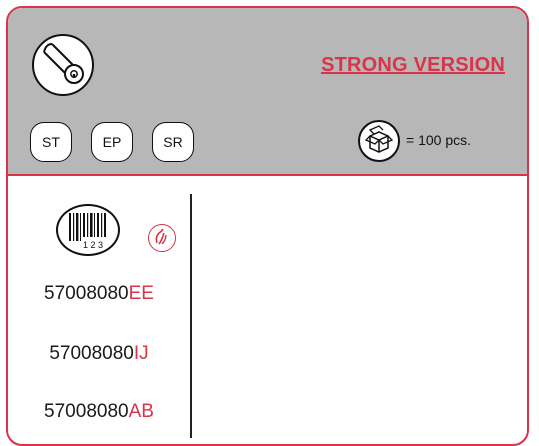  Describe the element at coordinates (93, 245) in the screenshot. I see `barcode-digits: 1 2 3` at that location.